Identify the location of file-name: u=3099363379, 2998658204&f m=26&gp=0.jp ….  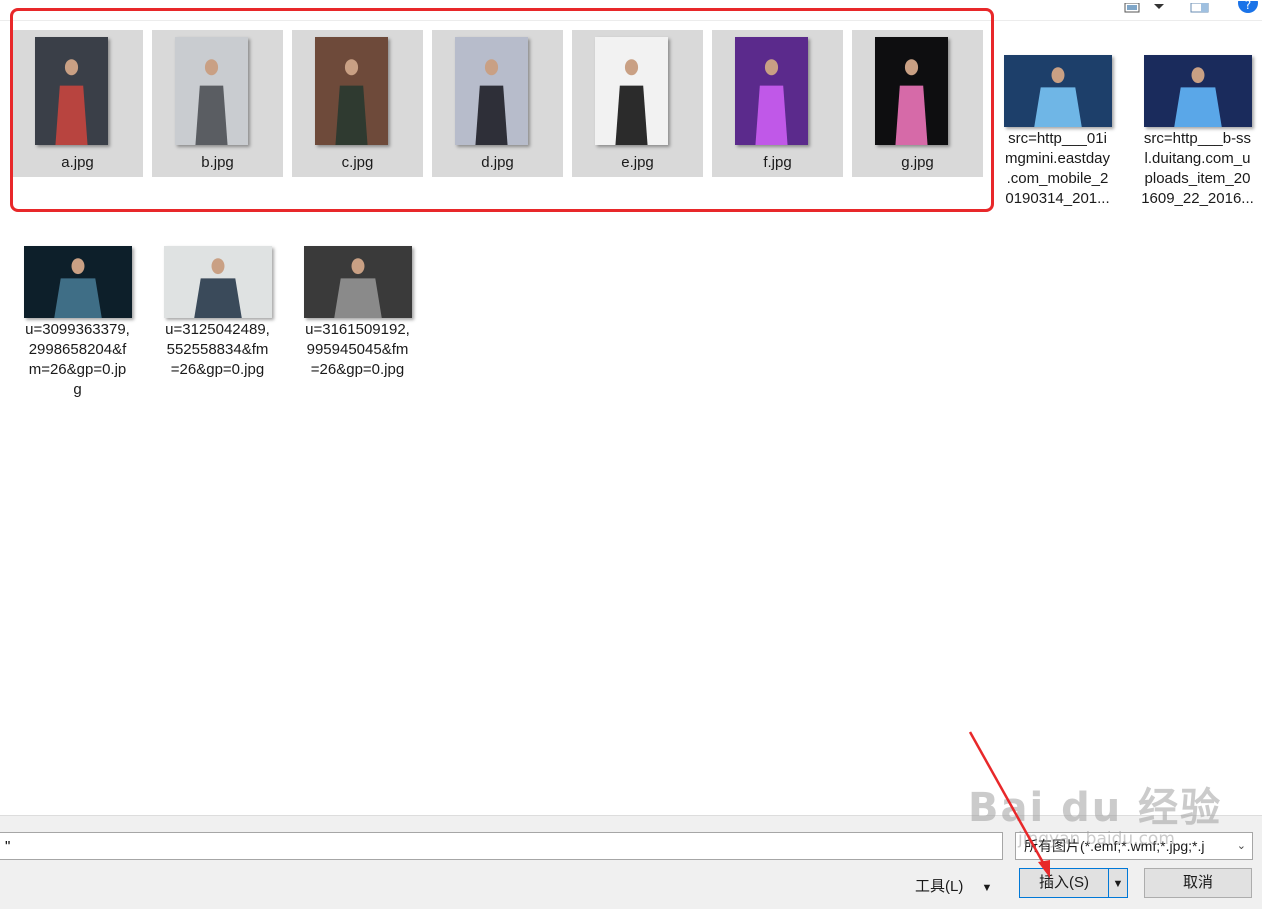
(77, 359).